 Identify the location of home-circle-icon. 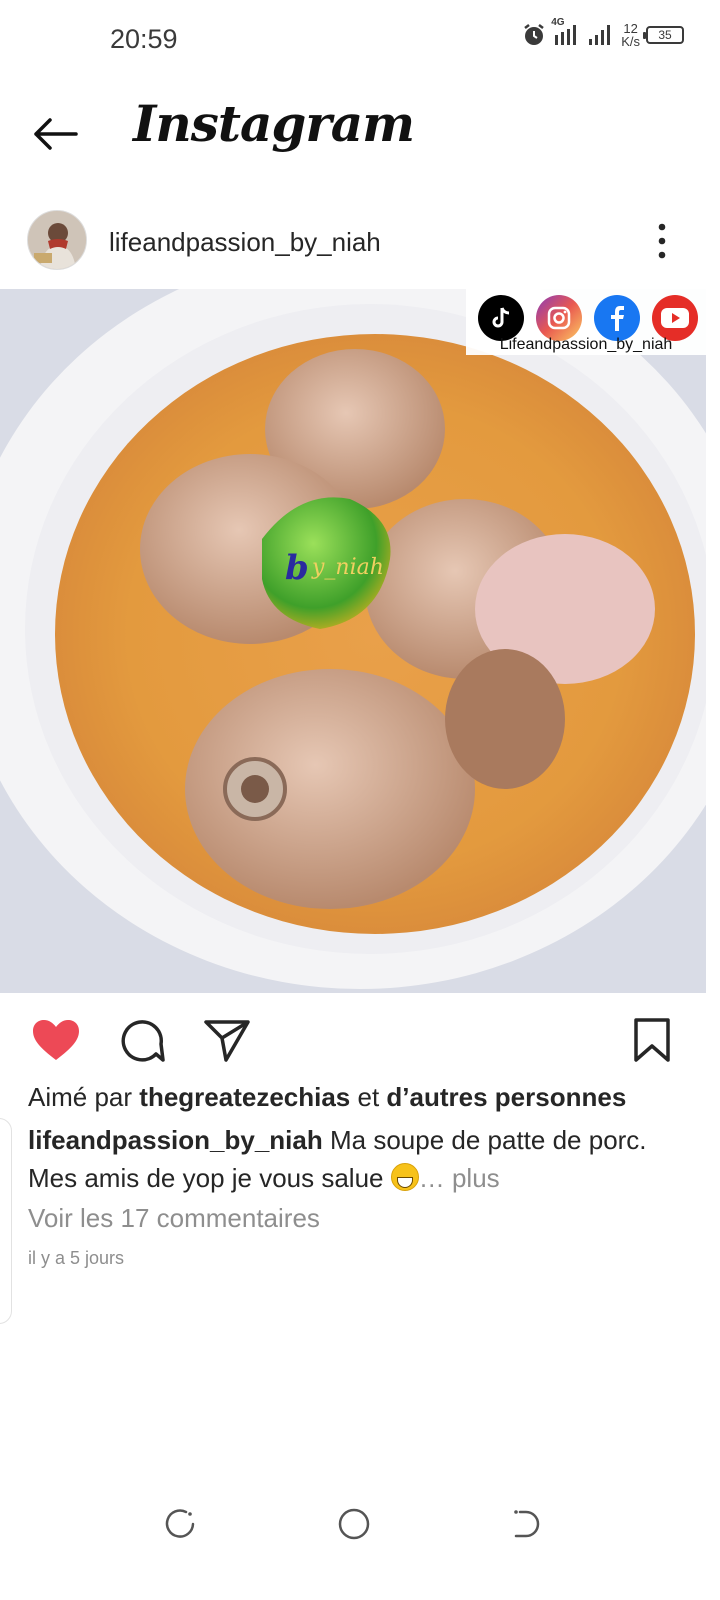
(354, 1524).